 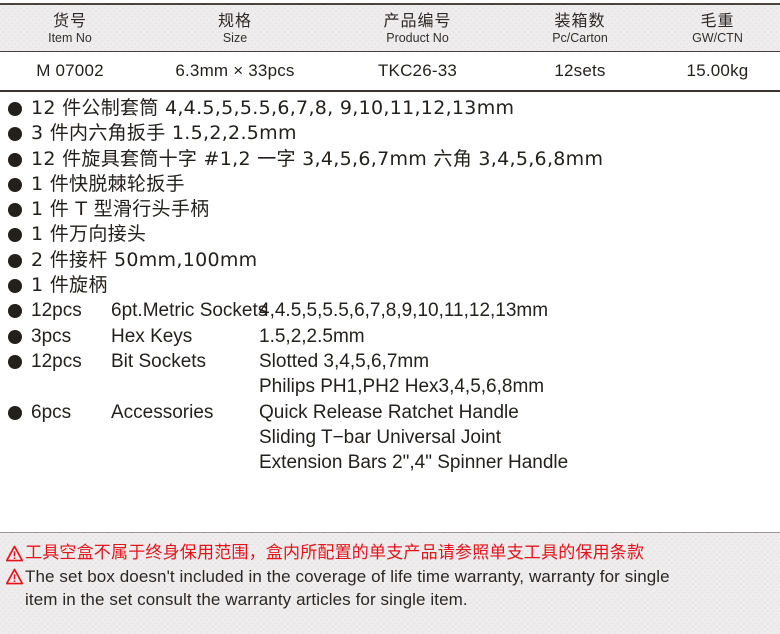 What do you see at coordinates (234, 20) in the screenshot?
I see `column-header-cn: 规格` at bounding box center [234, 20].